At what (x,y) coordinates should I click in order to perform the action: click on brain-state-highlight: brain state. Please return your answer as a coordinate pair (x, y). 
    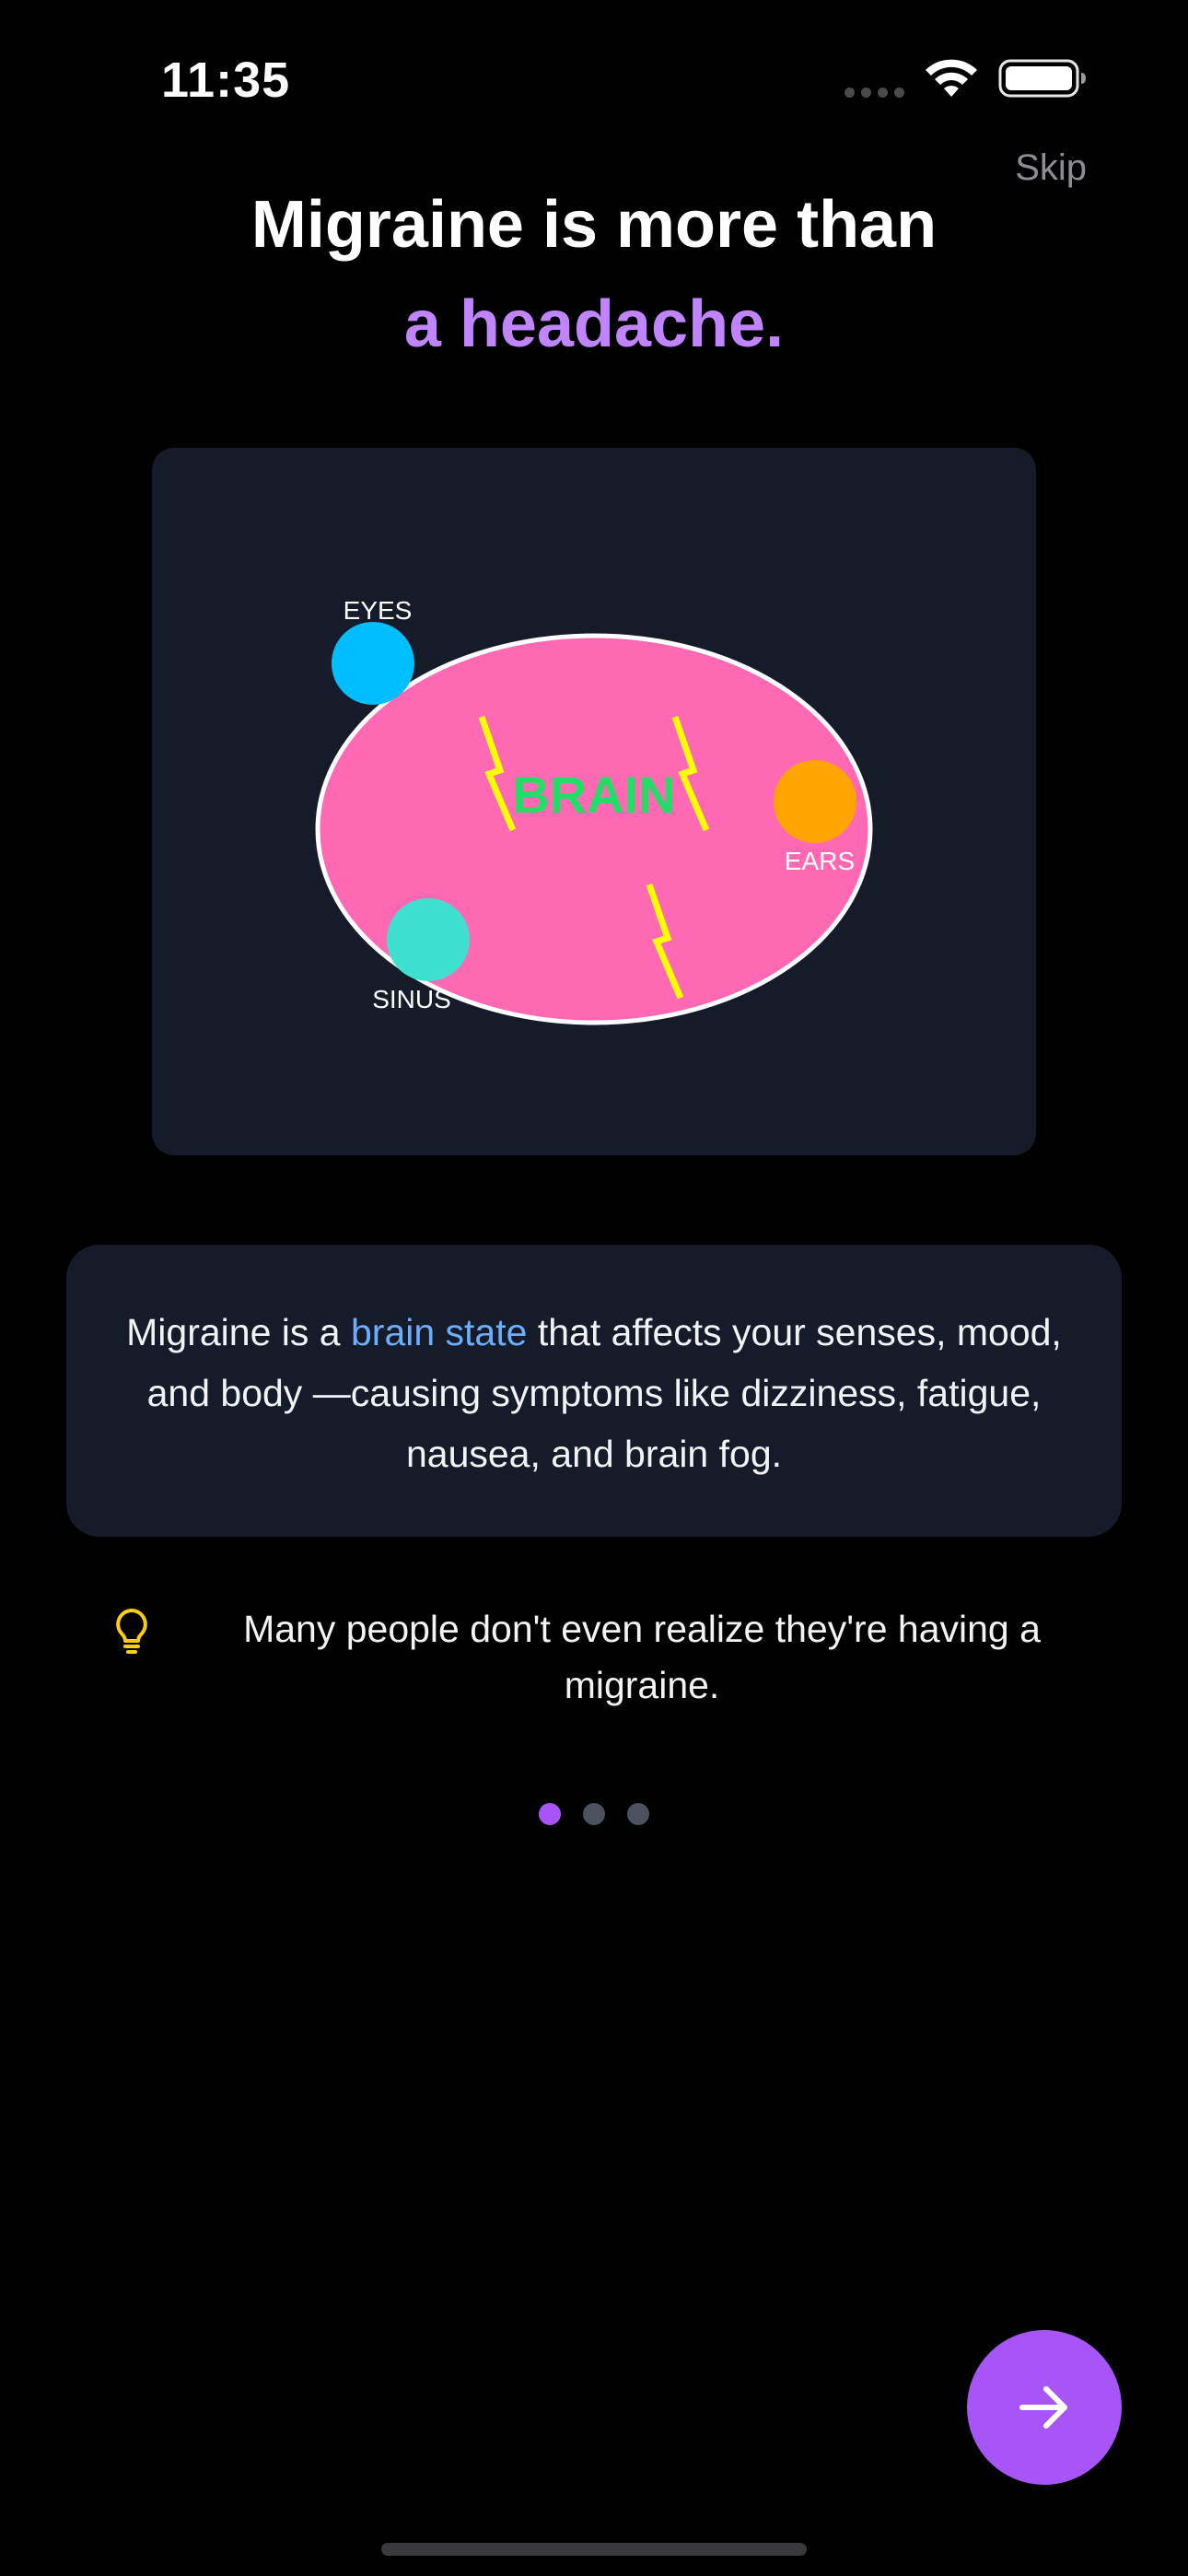
    Looking at the image, I should click on (439, 1332).